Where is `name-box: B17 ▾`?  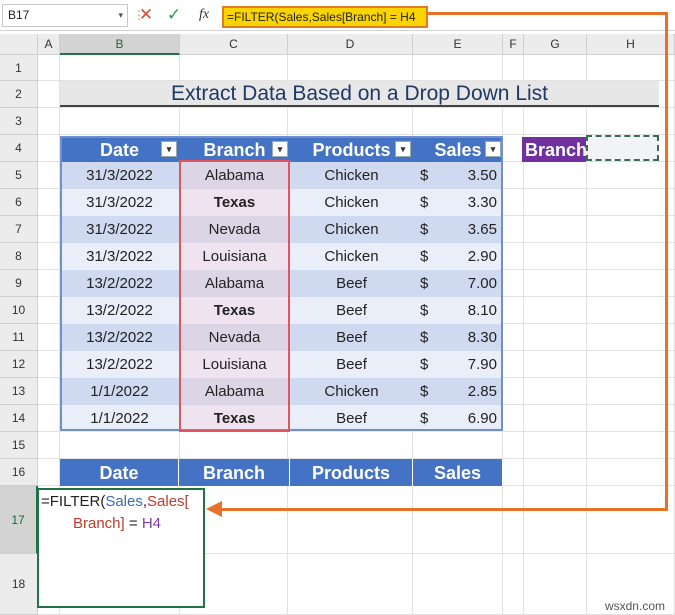
name-box: B17 ▾ is located at coordinates (65, 15).